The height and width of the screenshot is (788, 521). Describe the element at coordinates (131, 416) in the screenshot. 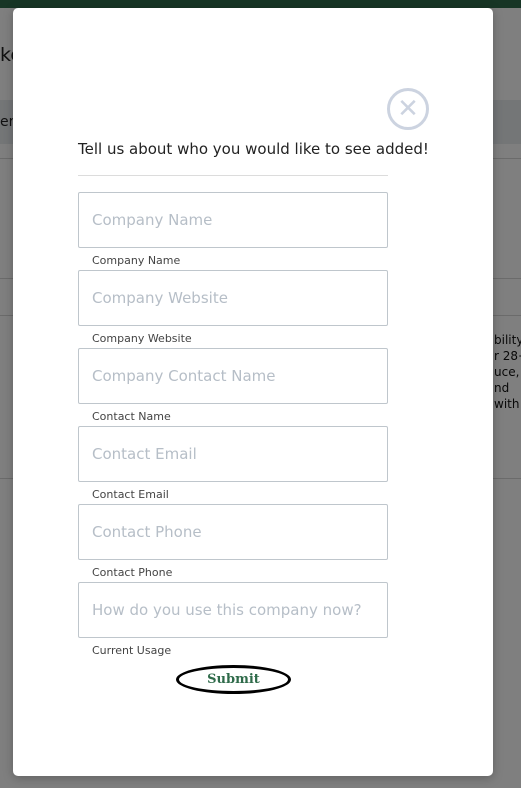

I see `contact-name-label: Contact Name` at that location.